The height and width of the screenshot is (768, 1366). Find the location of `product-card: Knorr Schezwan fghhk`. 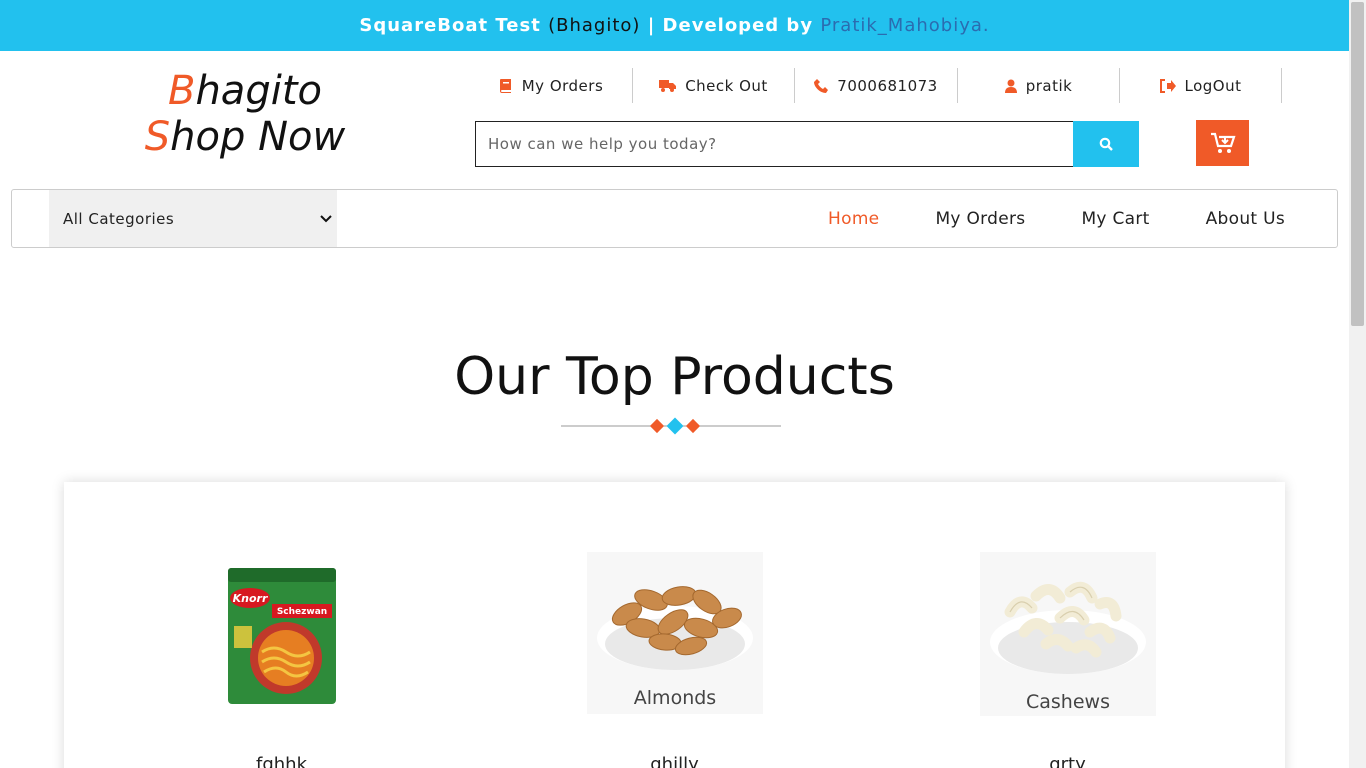

product-card: Knorr Schezwan fghhk is located at coordinates (281, 625).